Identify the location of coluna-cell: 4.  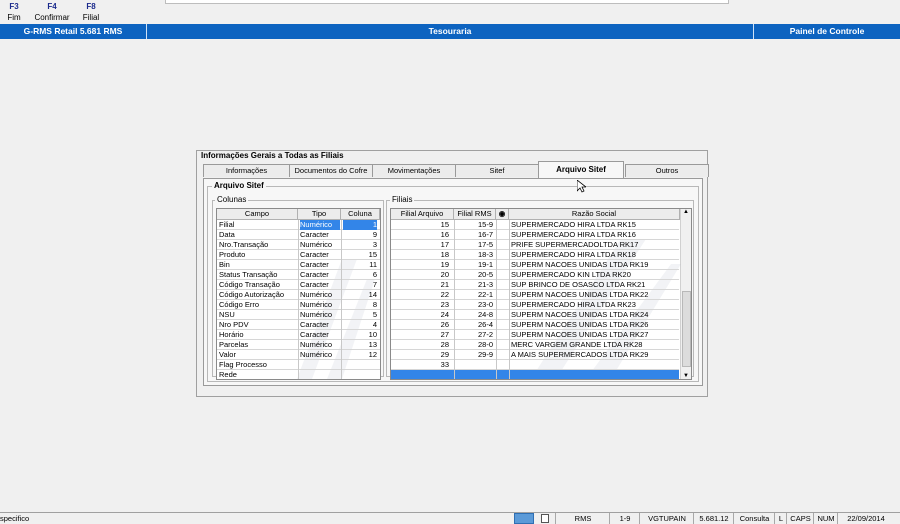
(360, 325).